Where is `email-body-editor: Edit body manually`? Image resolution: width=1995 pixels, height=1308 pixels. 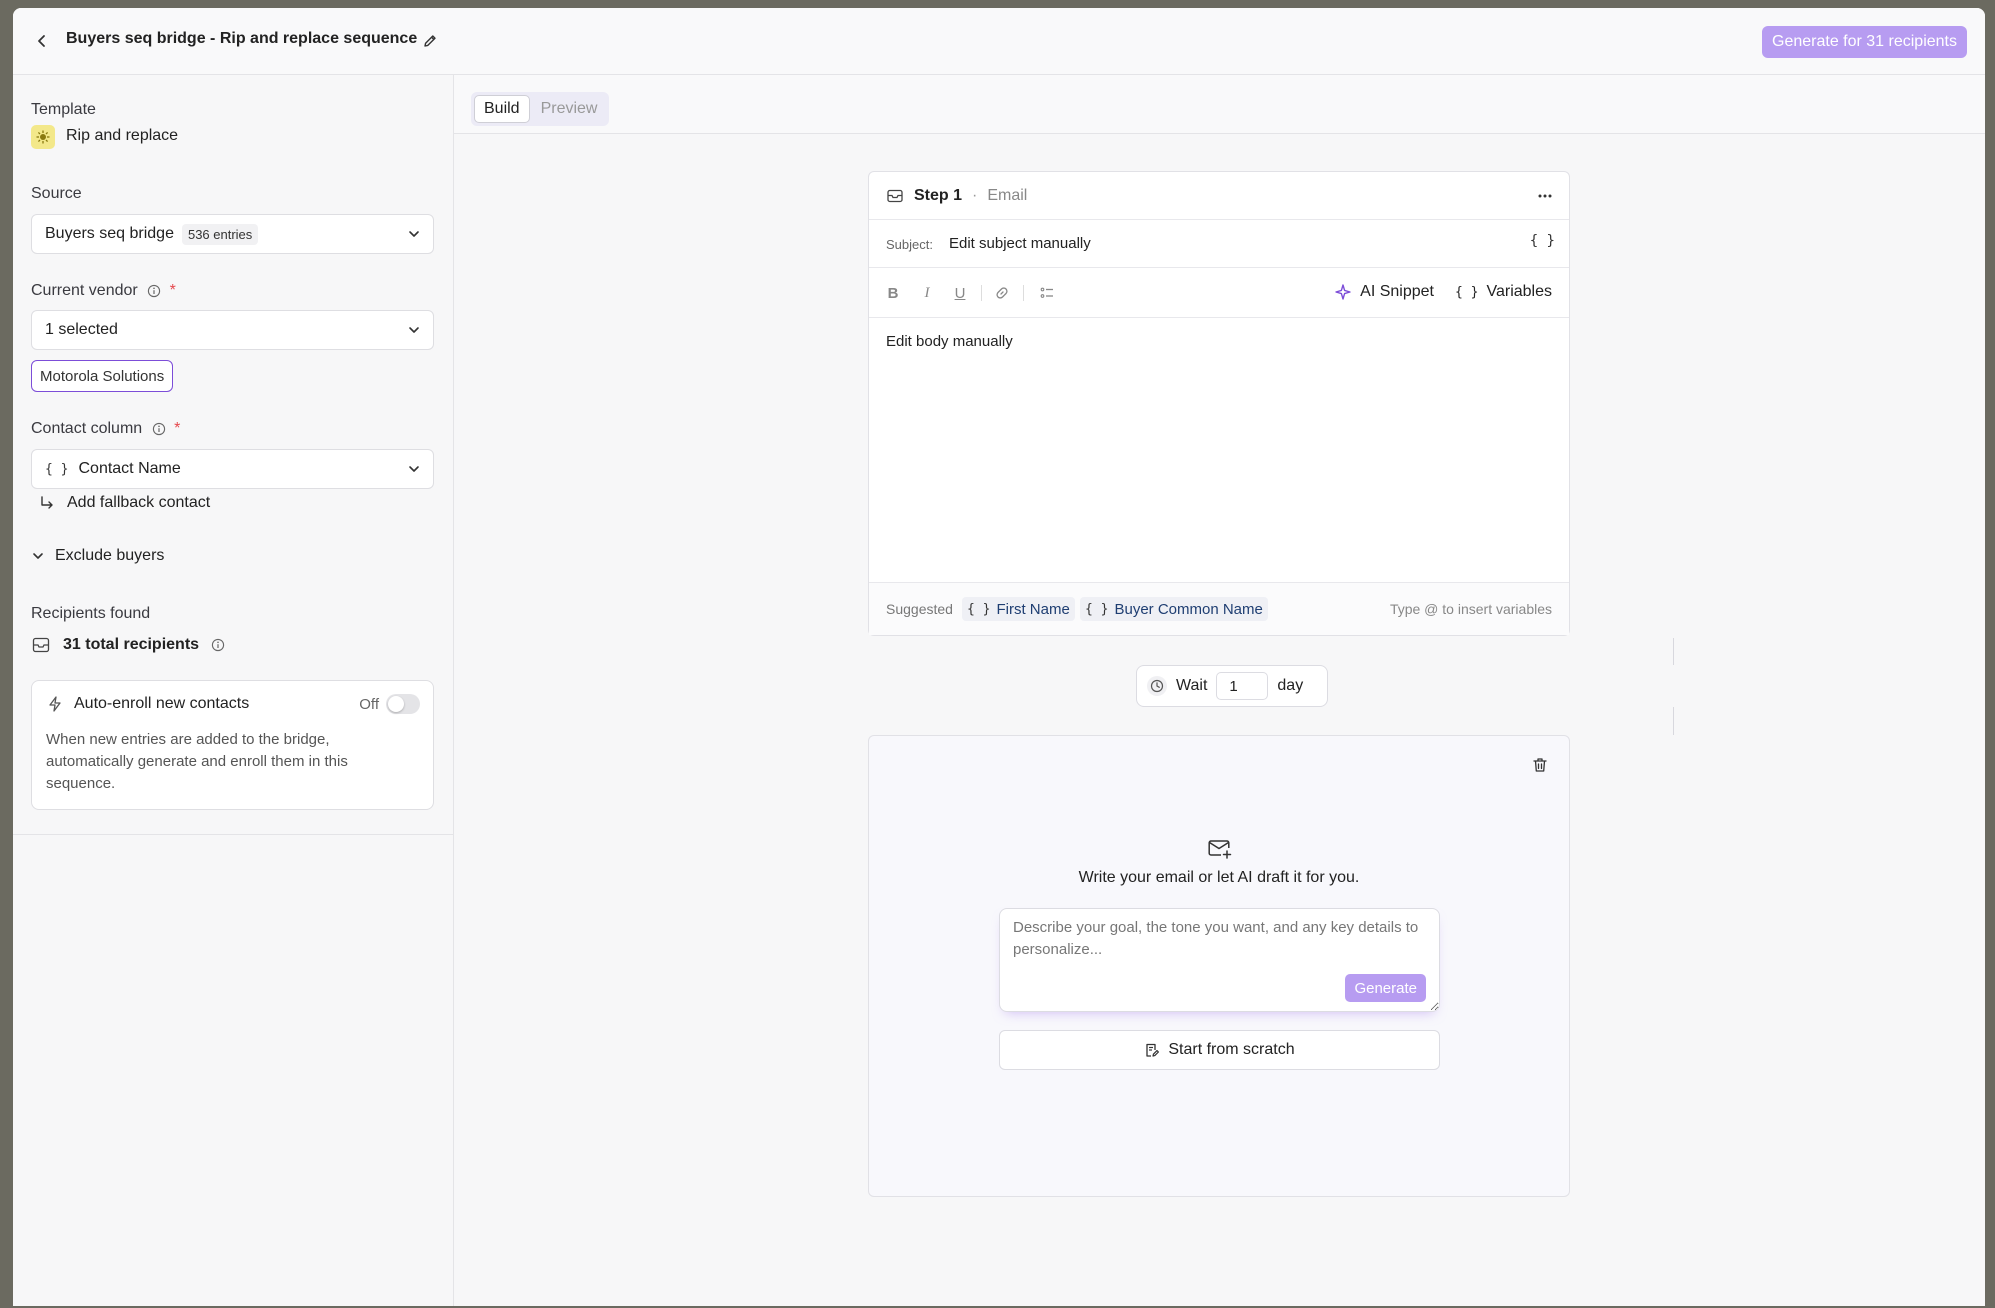 email-body-editor: Edit body manually is located at coordinates (1219, 450).